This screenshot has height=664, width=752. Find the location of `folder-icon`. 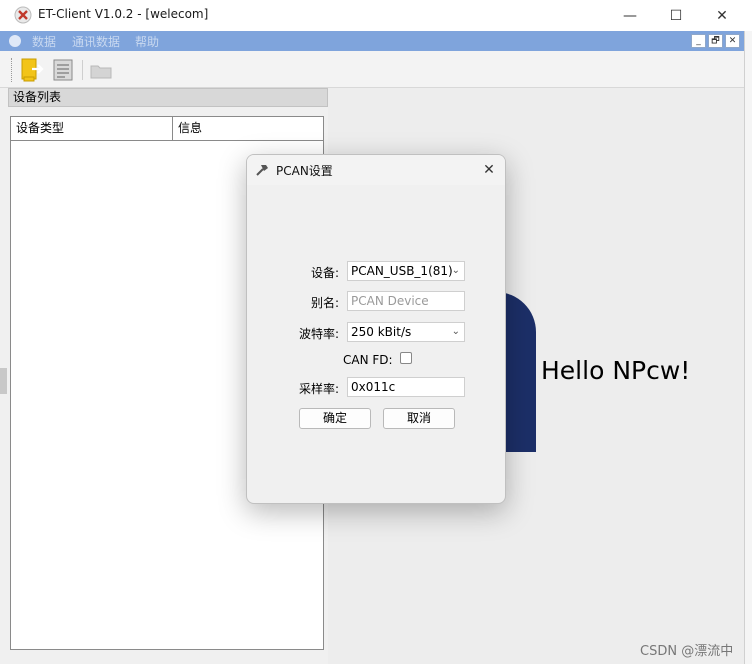

folder-icon is located at coordinates (101, 71).